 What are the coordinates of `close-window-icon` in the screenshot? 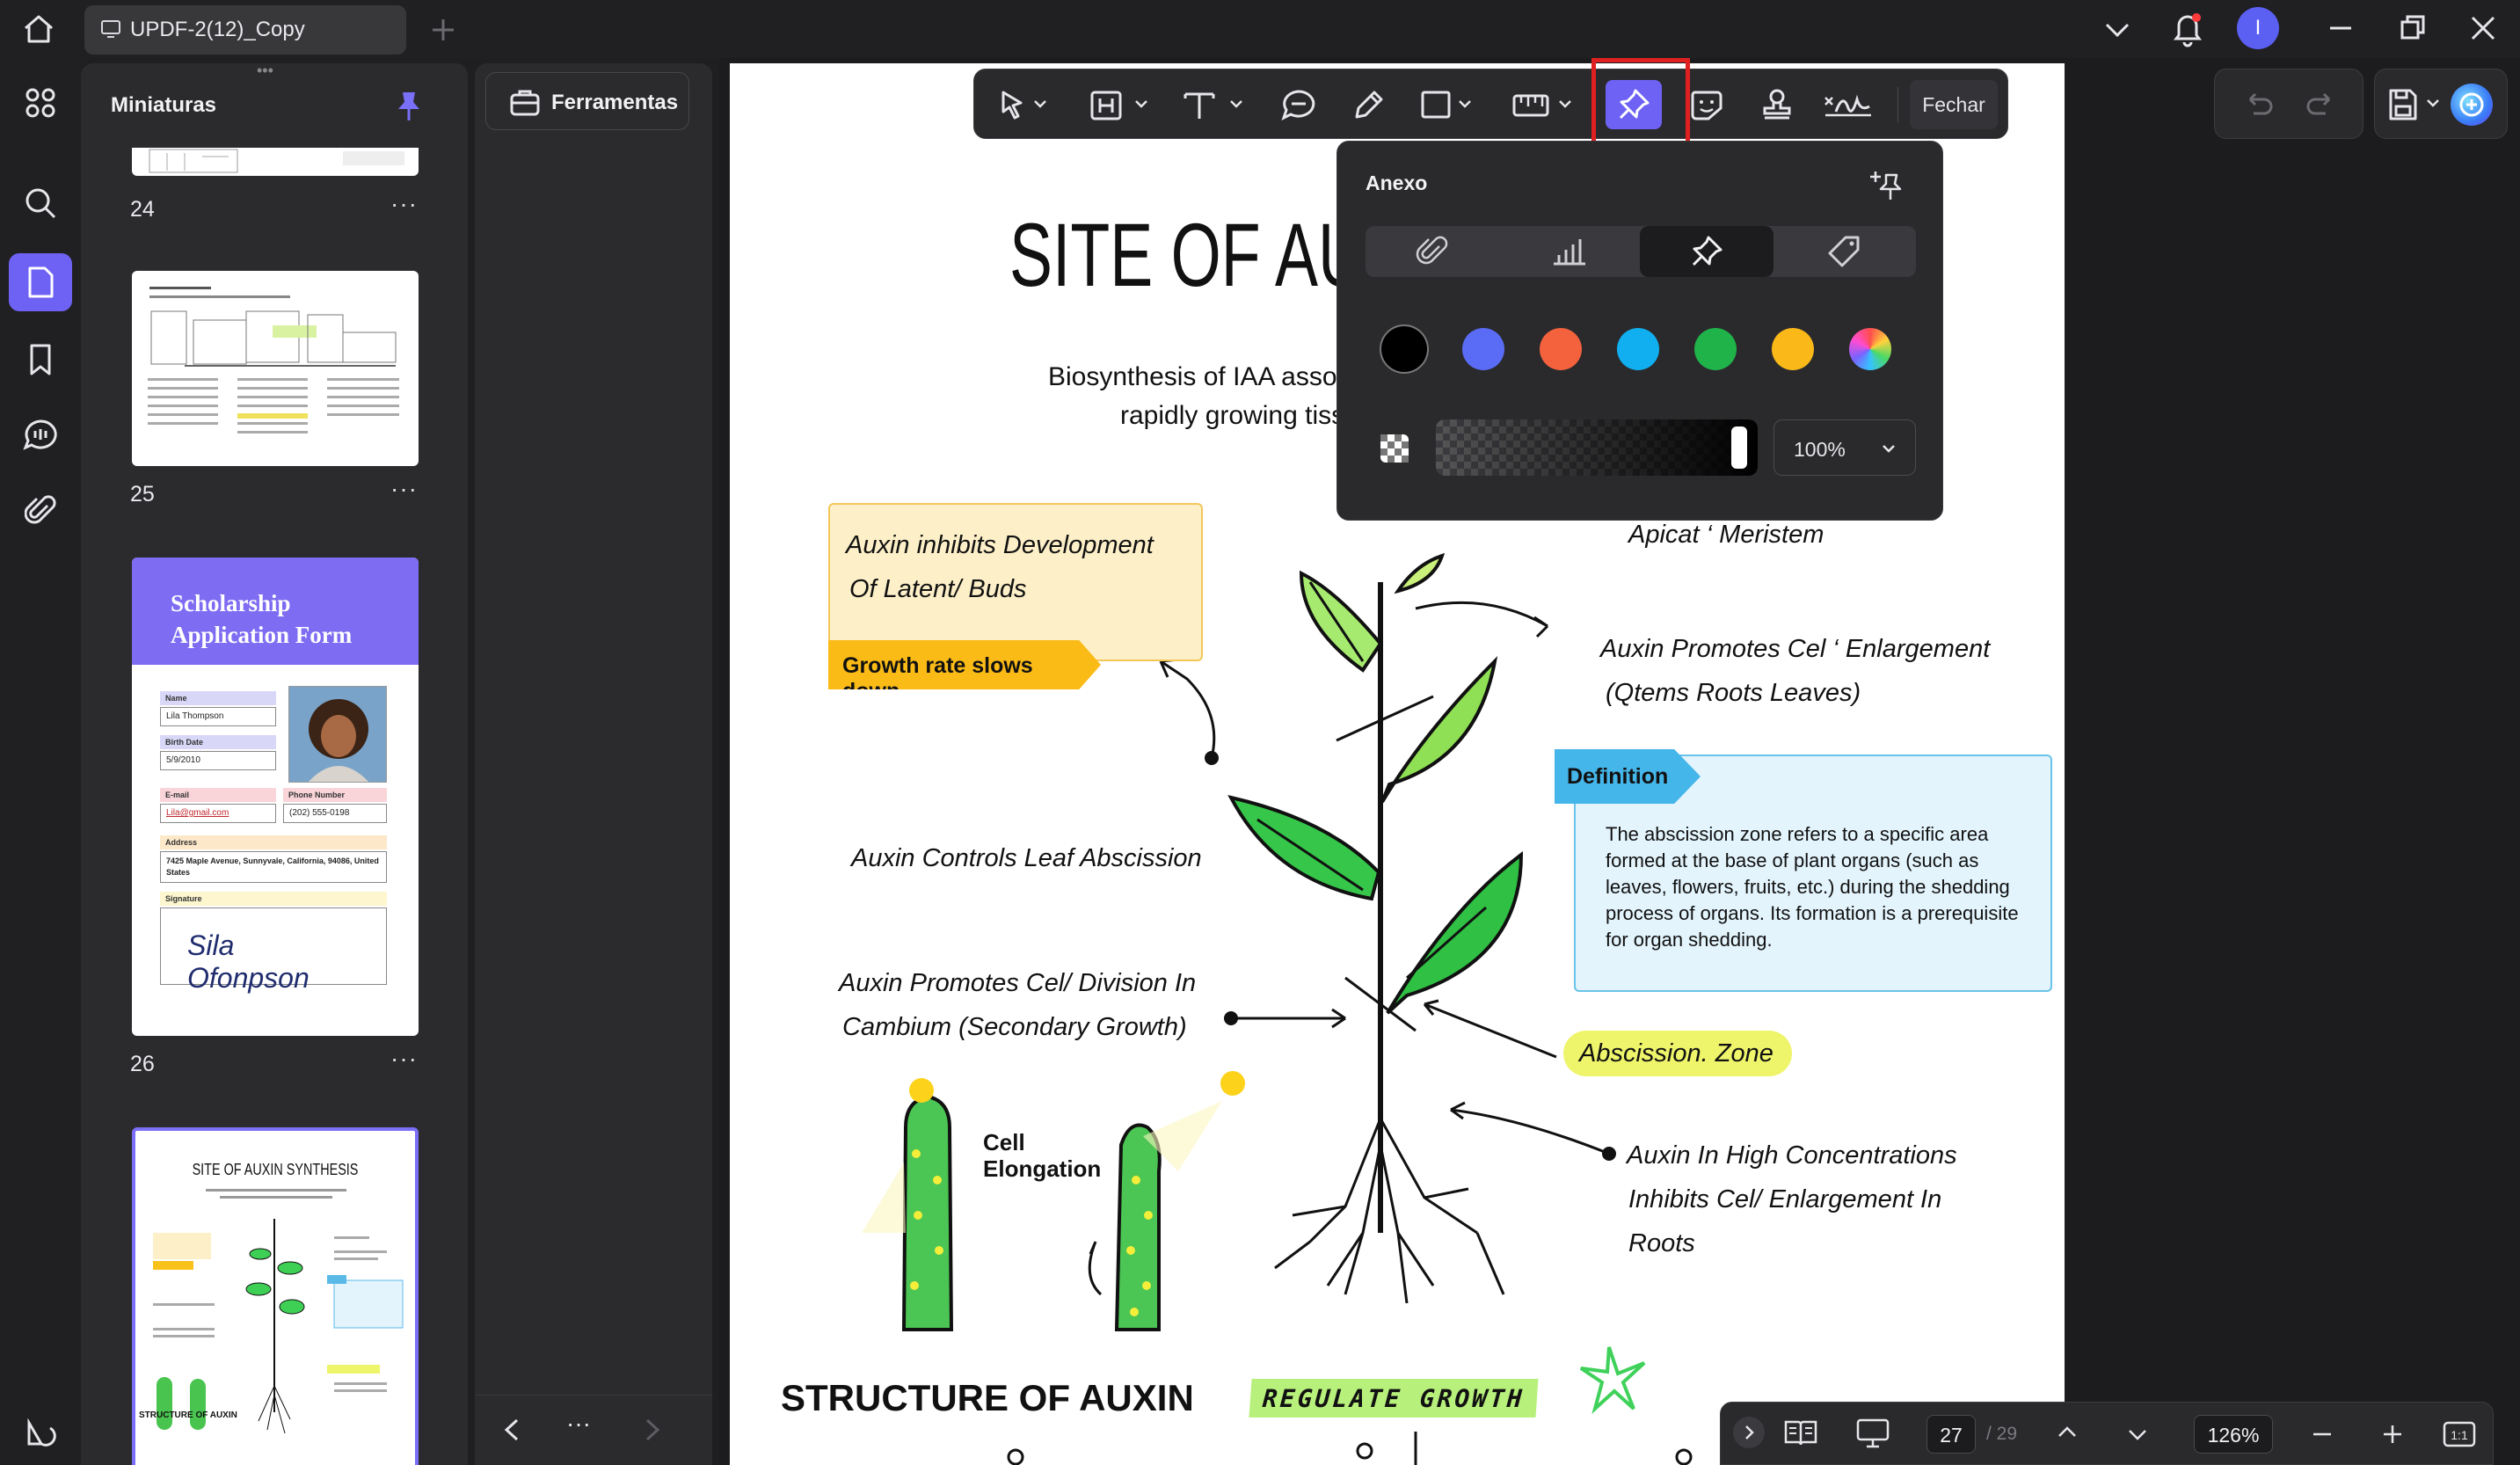 It's located at (2483, 28).